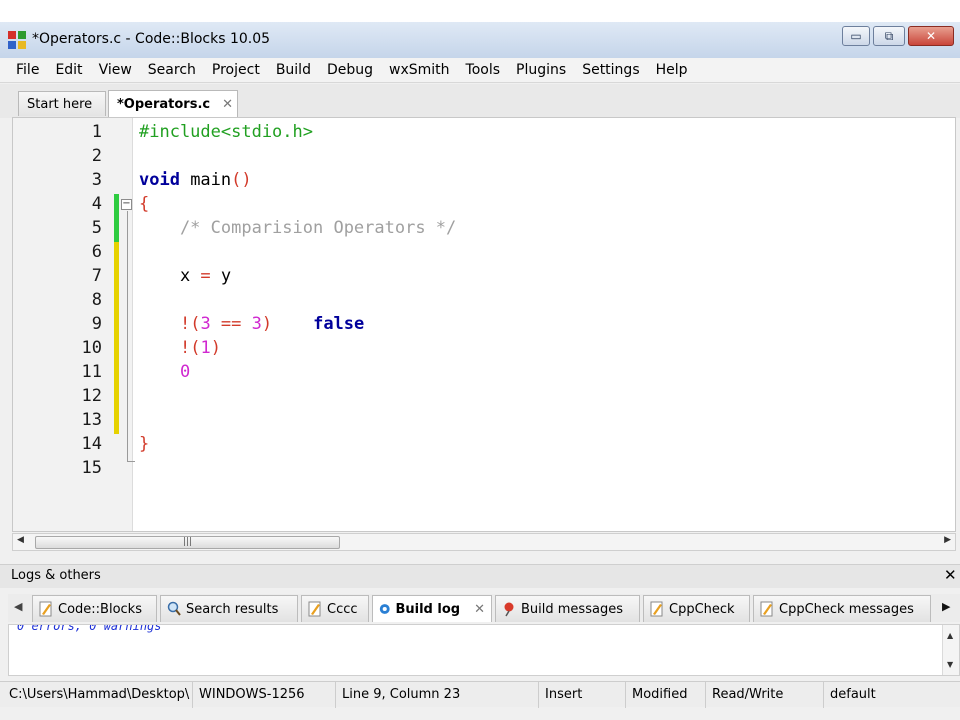  I want to click on log-tab-search-results: Search results, so click(229, 608).